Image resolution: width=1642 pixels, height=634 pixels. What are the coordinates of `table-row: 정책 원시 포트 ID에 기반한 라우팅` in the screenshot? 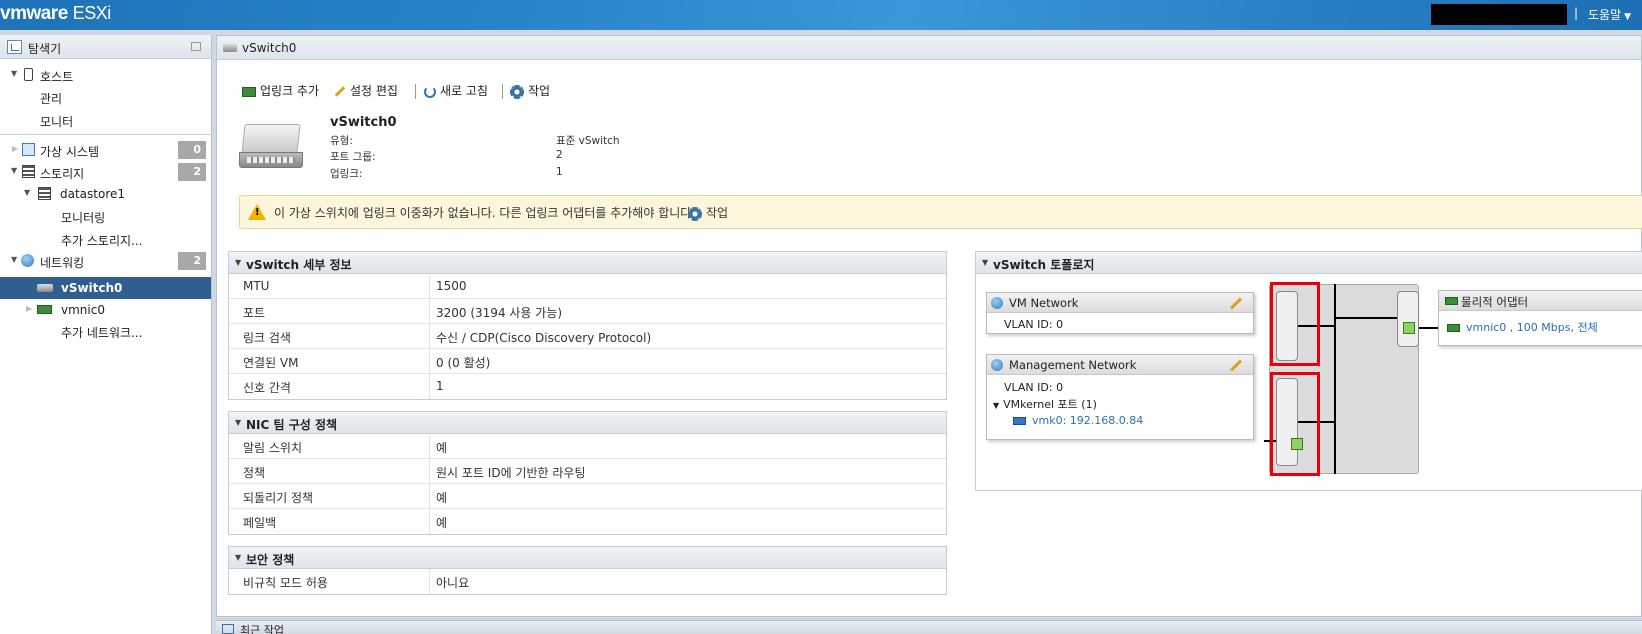 It's located at (587, 471).